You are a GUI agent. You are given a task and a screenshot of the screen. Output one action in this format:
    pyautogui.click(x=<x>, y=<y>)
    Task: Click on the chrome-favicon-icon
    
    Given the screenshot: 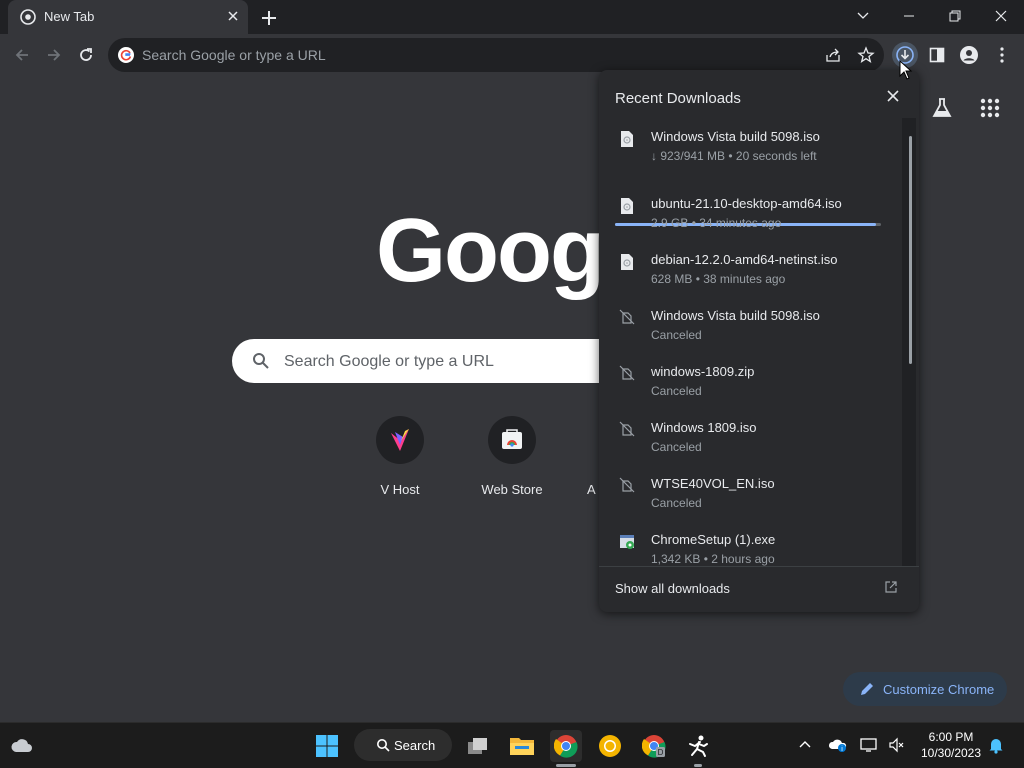 What is the action you would take?
    pyautogui.click(x=28, y=17)
    